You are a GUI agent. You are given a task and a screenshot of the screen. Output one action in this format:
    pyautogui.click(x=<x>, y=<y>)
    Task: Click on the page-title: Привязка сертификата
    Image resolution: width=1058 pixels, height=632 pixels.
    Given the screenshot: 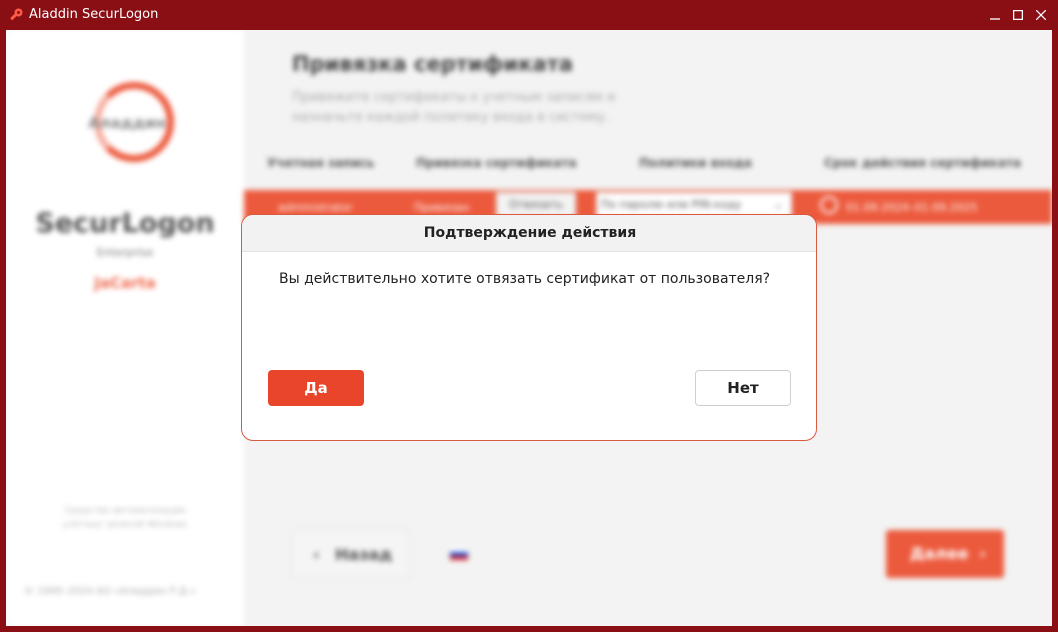 What is the action you would take?
    pyautogui.click(x=432, y=64)
    